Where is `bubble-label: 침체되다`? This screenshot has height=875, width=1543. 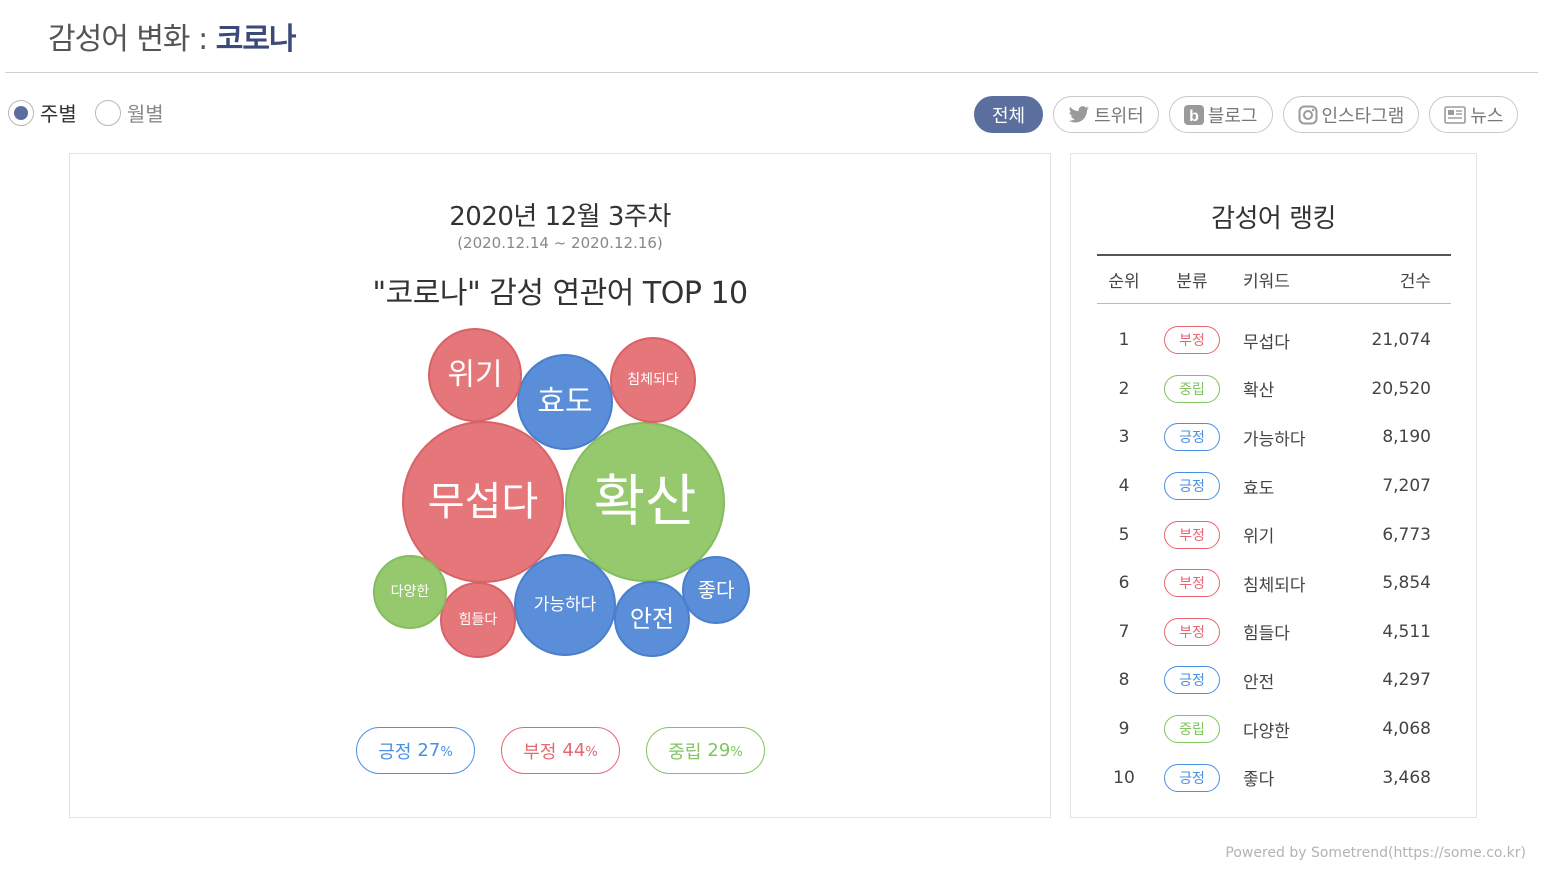
bubble-label: 침체되다 is located at coordinates (653, 380).